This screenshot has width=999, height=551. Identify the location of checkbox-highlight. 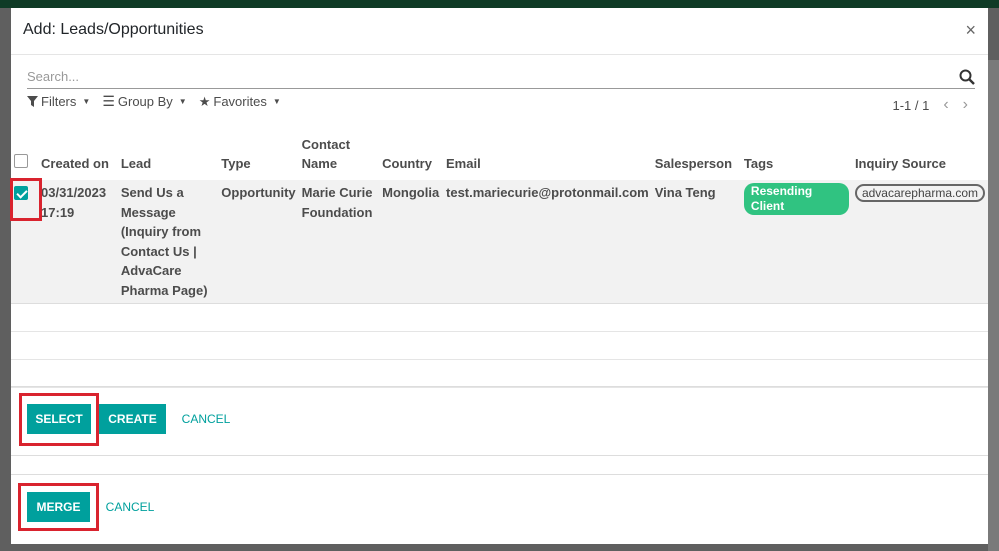
(26, 199).